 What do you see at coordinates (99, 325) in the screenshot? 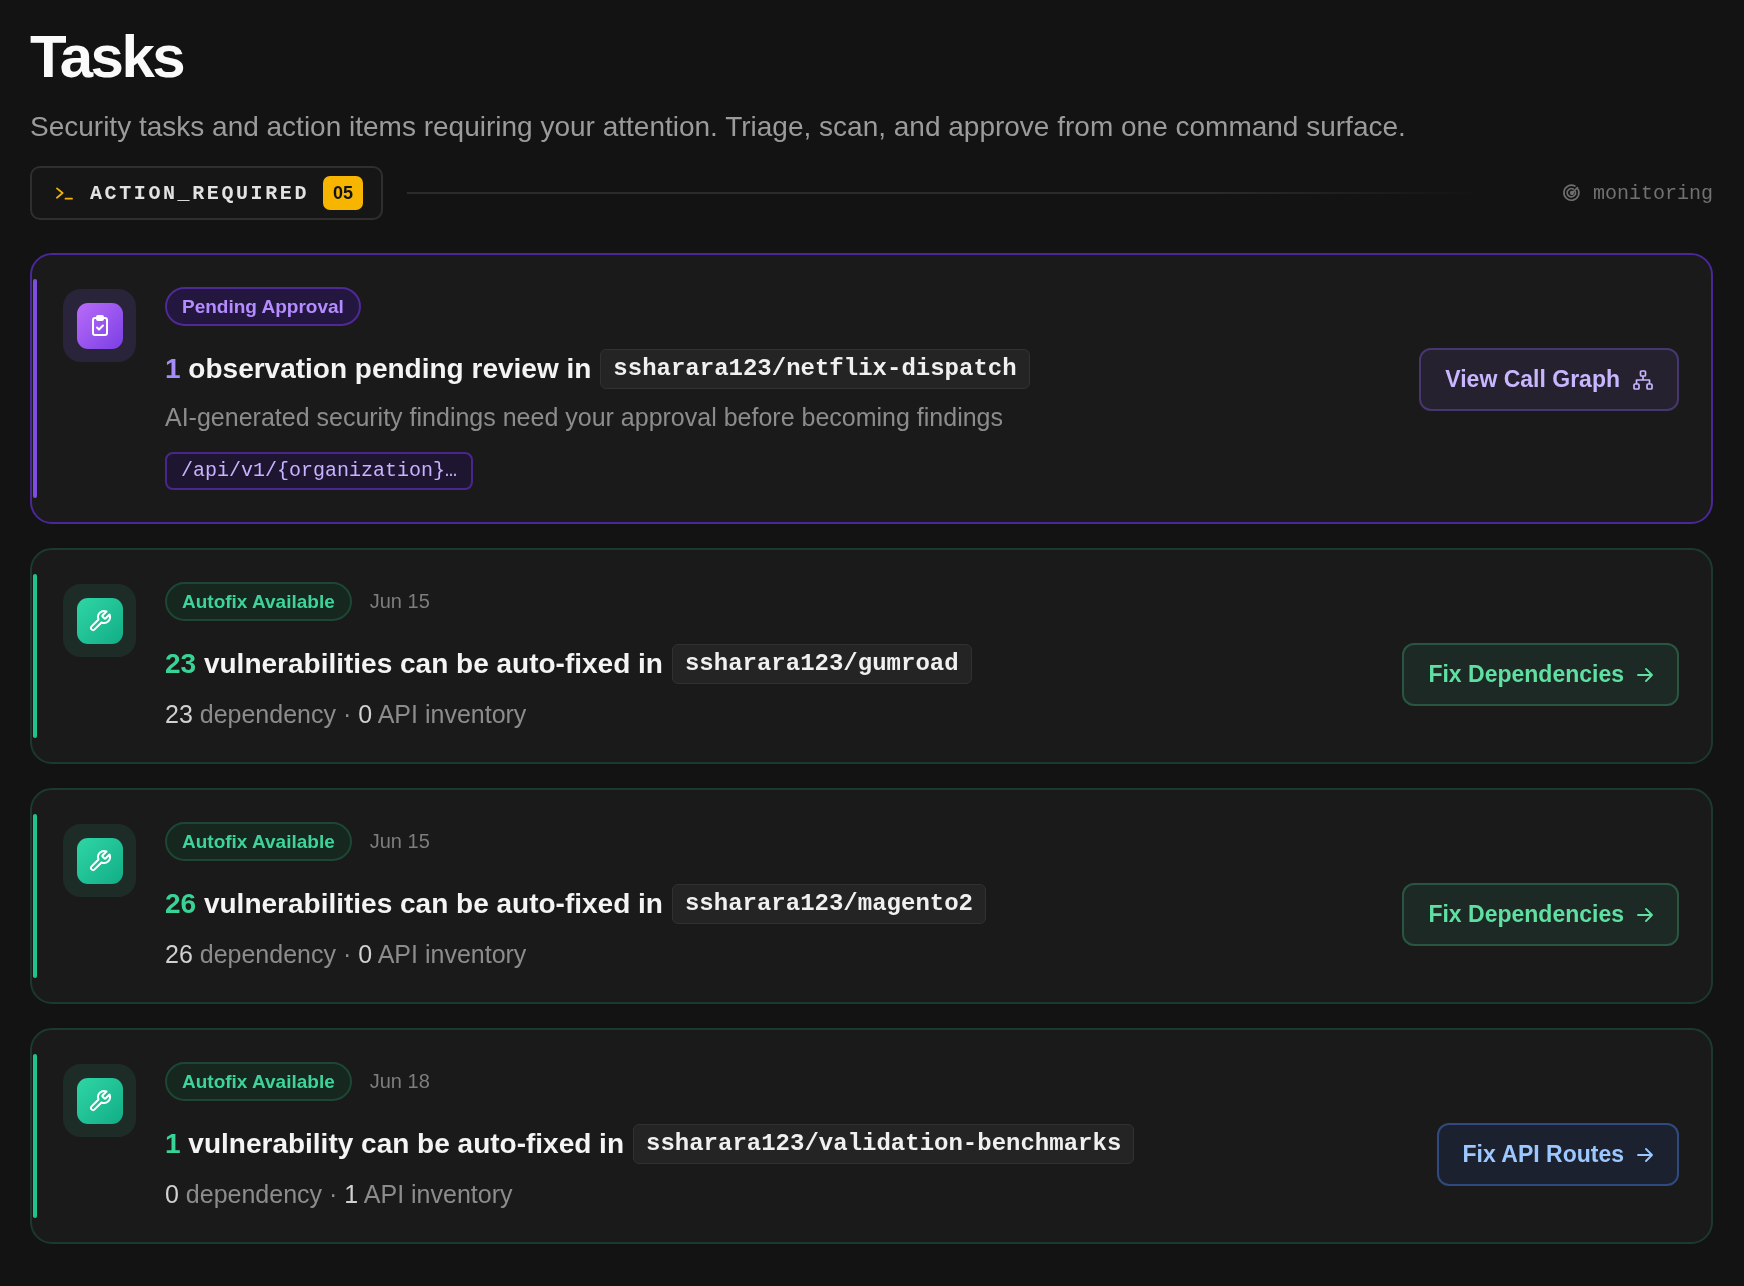
I see `clipboard-check-icon` at bounding box center [99, 325].